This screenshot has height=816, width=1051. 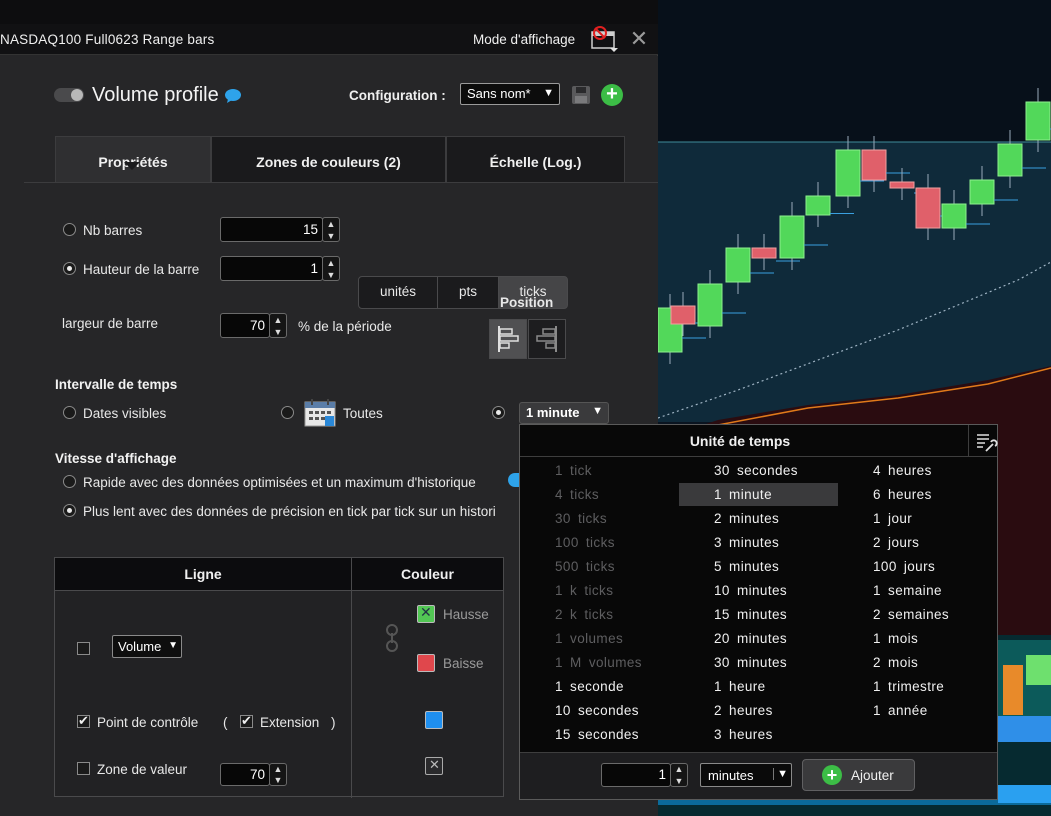 I want to click on radio-dates-visibles, so click(x=69, y=412).